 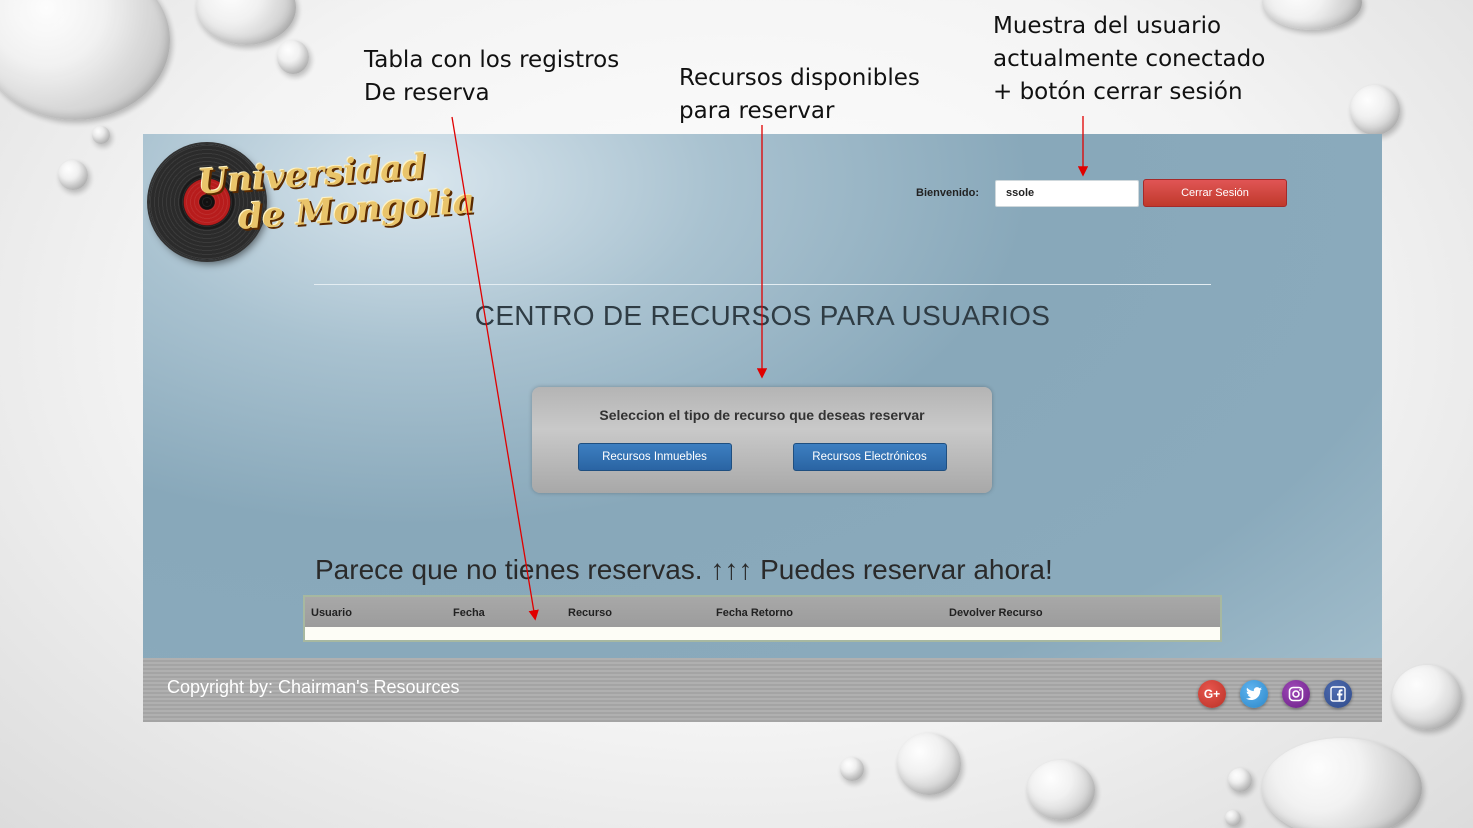 What do you see at coordinates (754, 613) in the screenshot?
I see `column-header-fecha-retorno: Fecha Retorno` at bounding box center [754, 613].